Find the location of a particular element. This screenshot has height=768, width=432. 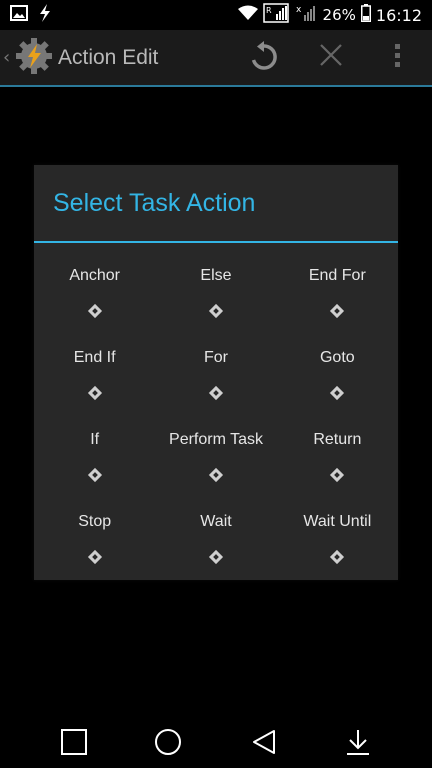

back-triangle-icon is located at coordinates (264, 744).